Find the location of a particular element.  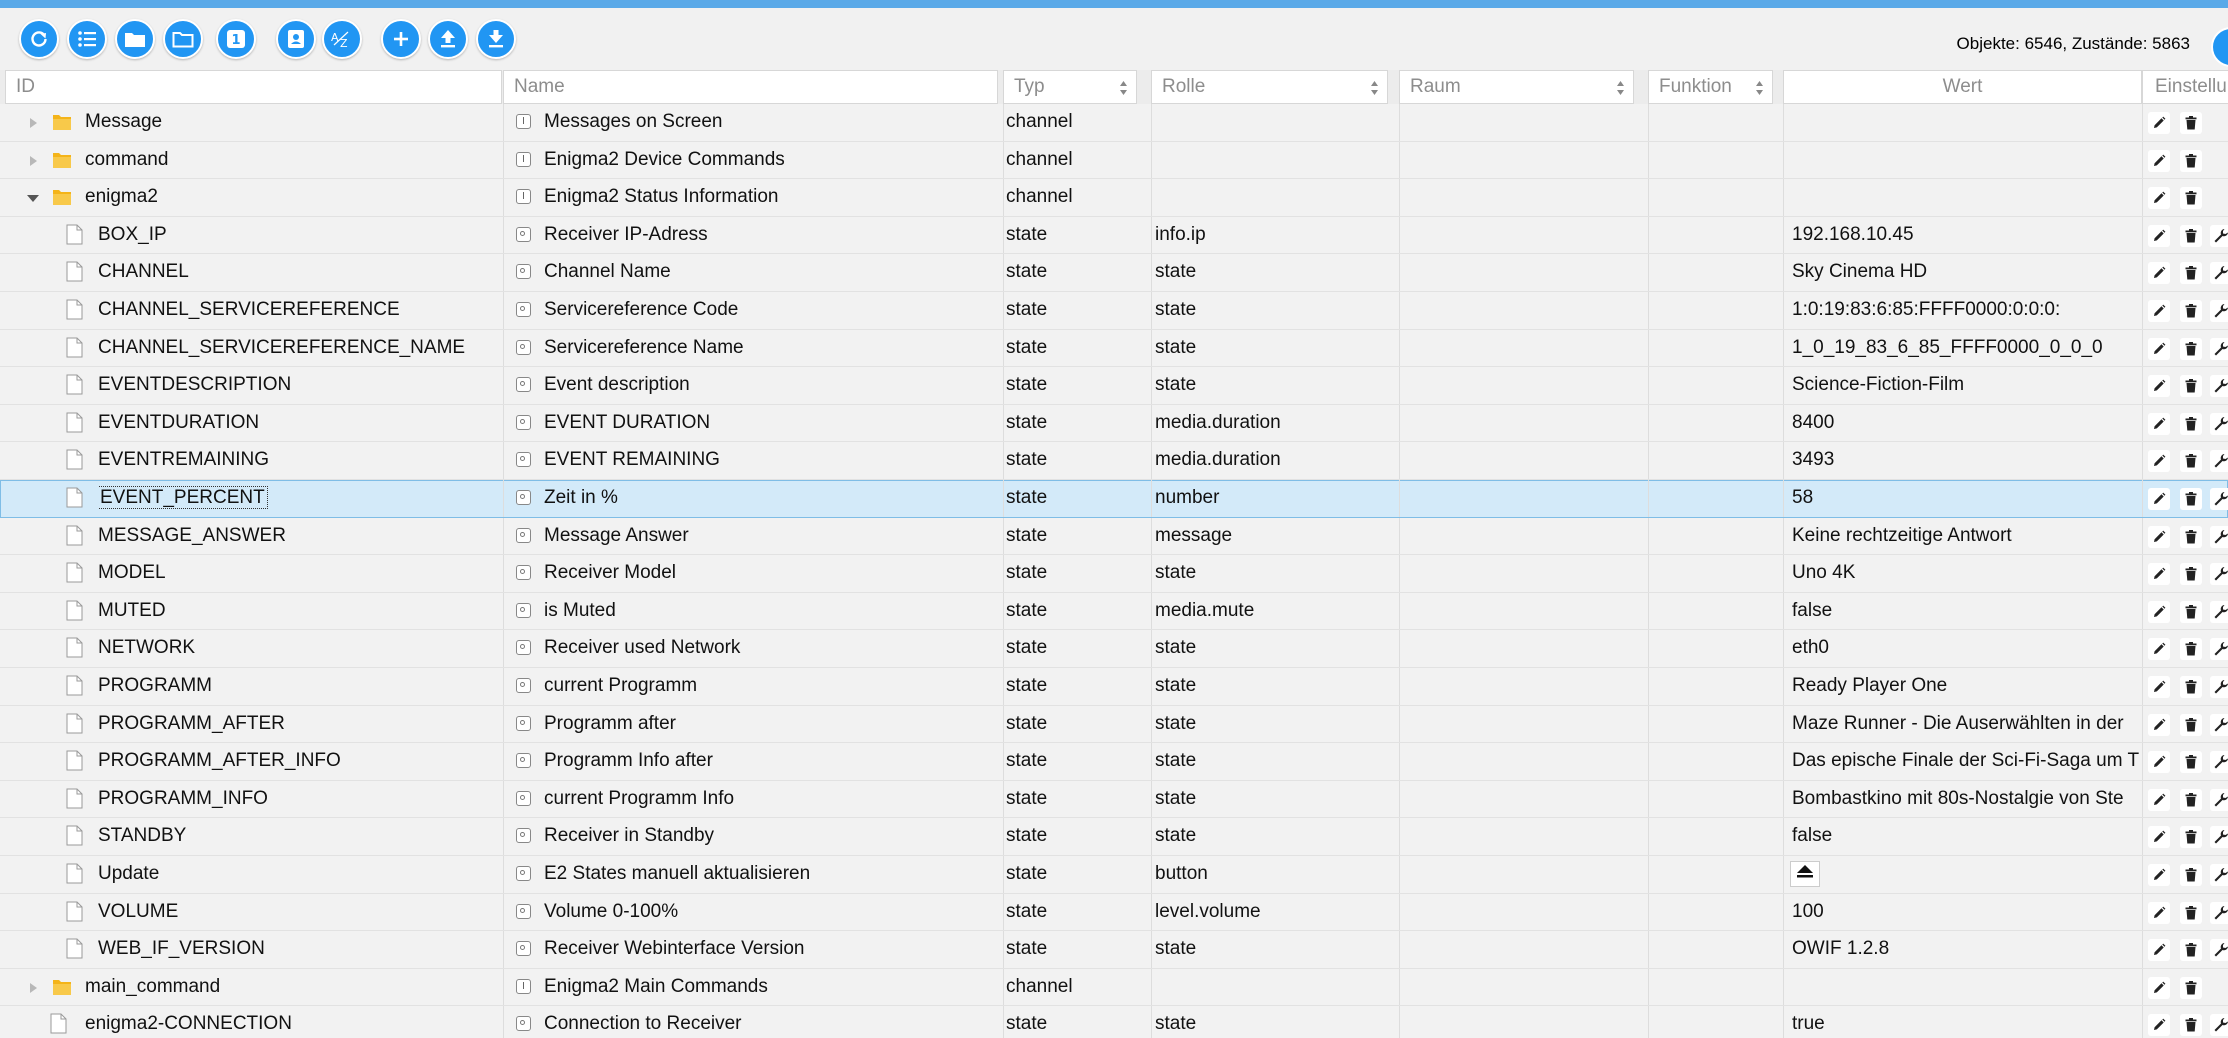

row-id: enigma2 is located at coordinates (292, 197).